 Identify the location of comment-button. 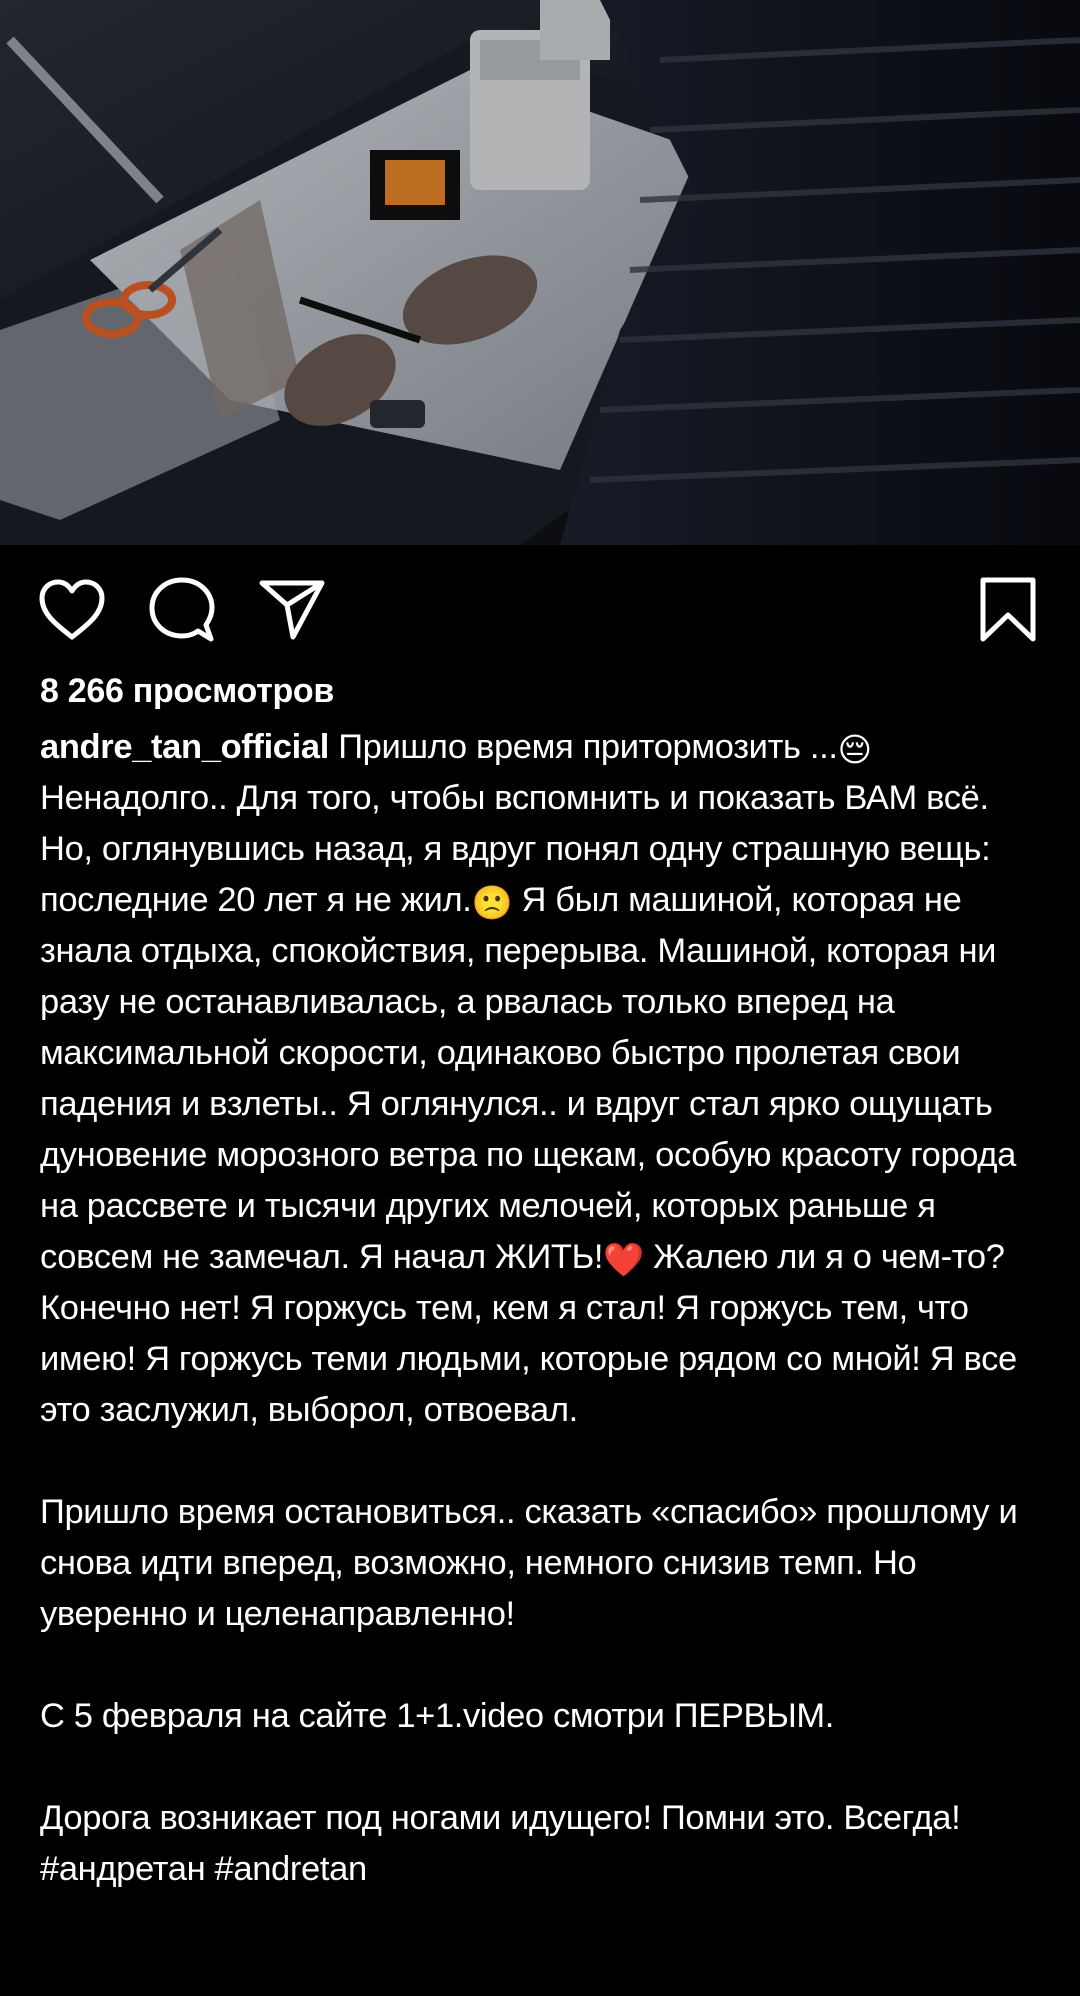
(182, 610).